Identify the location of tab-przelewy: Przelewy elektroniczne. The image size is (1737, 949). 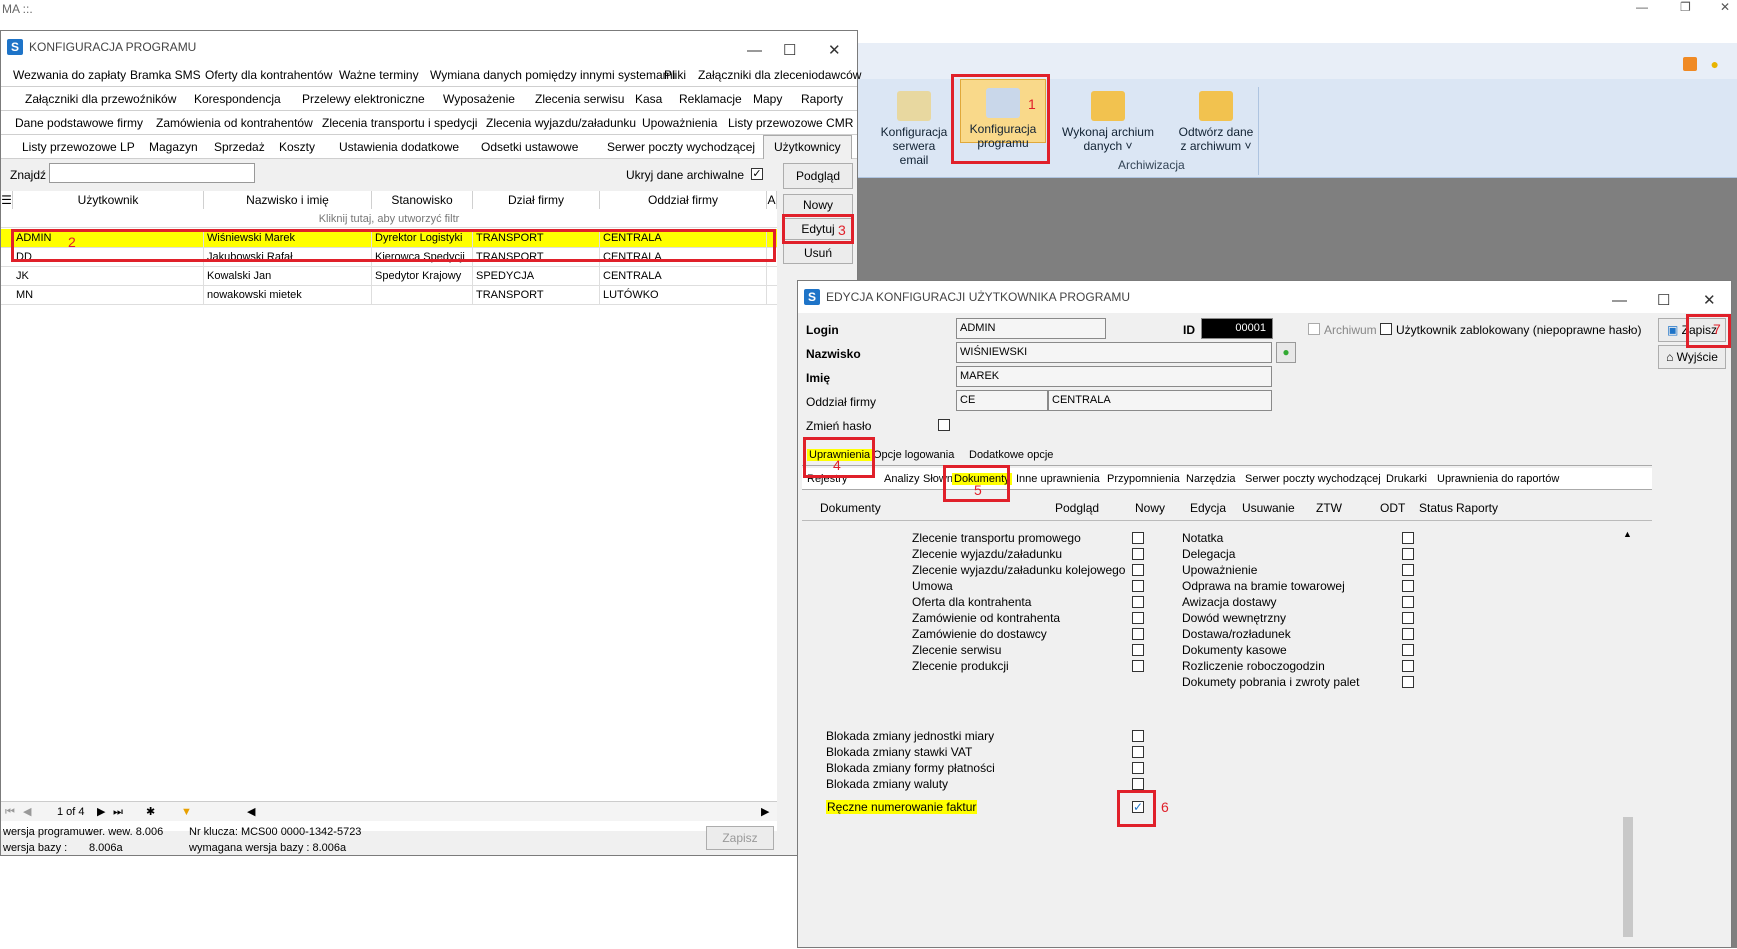
(363, 99).